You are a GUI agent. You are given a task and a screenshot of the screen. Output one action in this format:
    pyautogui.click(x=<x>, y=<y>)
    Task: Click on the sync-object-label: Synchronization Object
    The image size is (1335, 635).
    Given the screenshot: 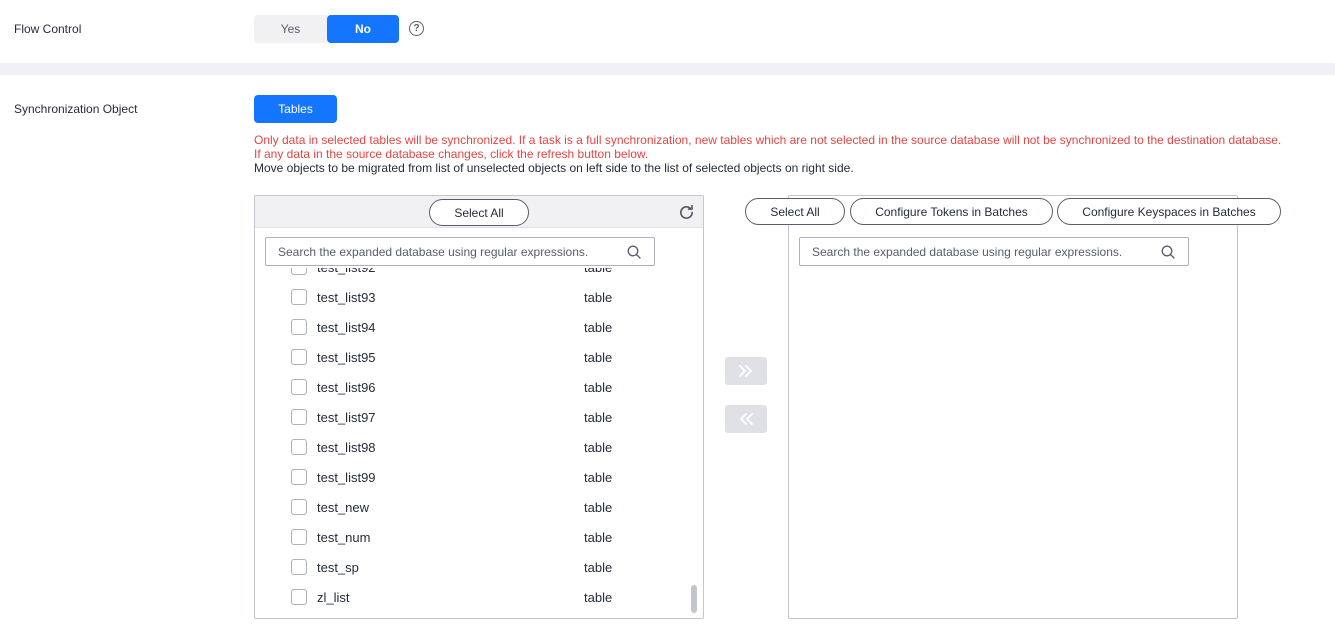 What is the action you would take?
    pyautogui.click(x=76, y=109)
    